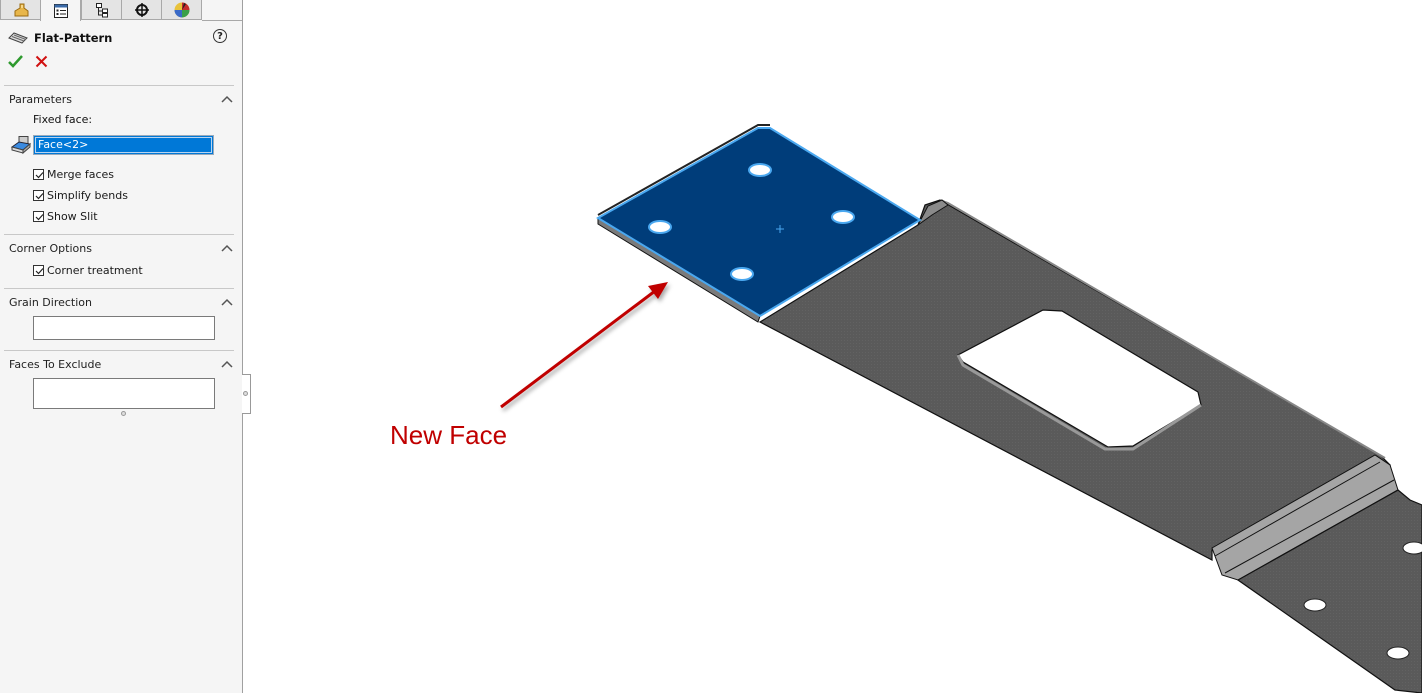 The width and height of the screenshot is (1422, 693). I want to click on ok-button, so click(15, 63).